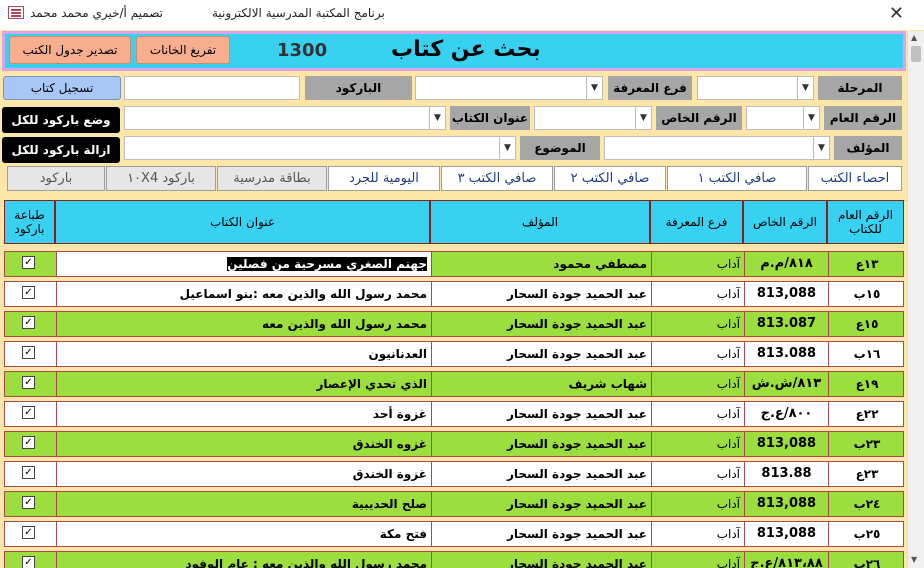 The image size is (924, 568). Describe the element at coordinates (866, 294) in the screenshot. I see `general-no-cell: ١٥ب` at that location.